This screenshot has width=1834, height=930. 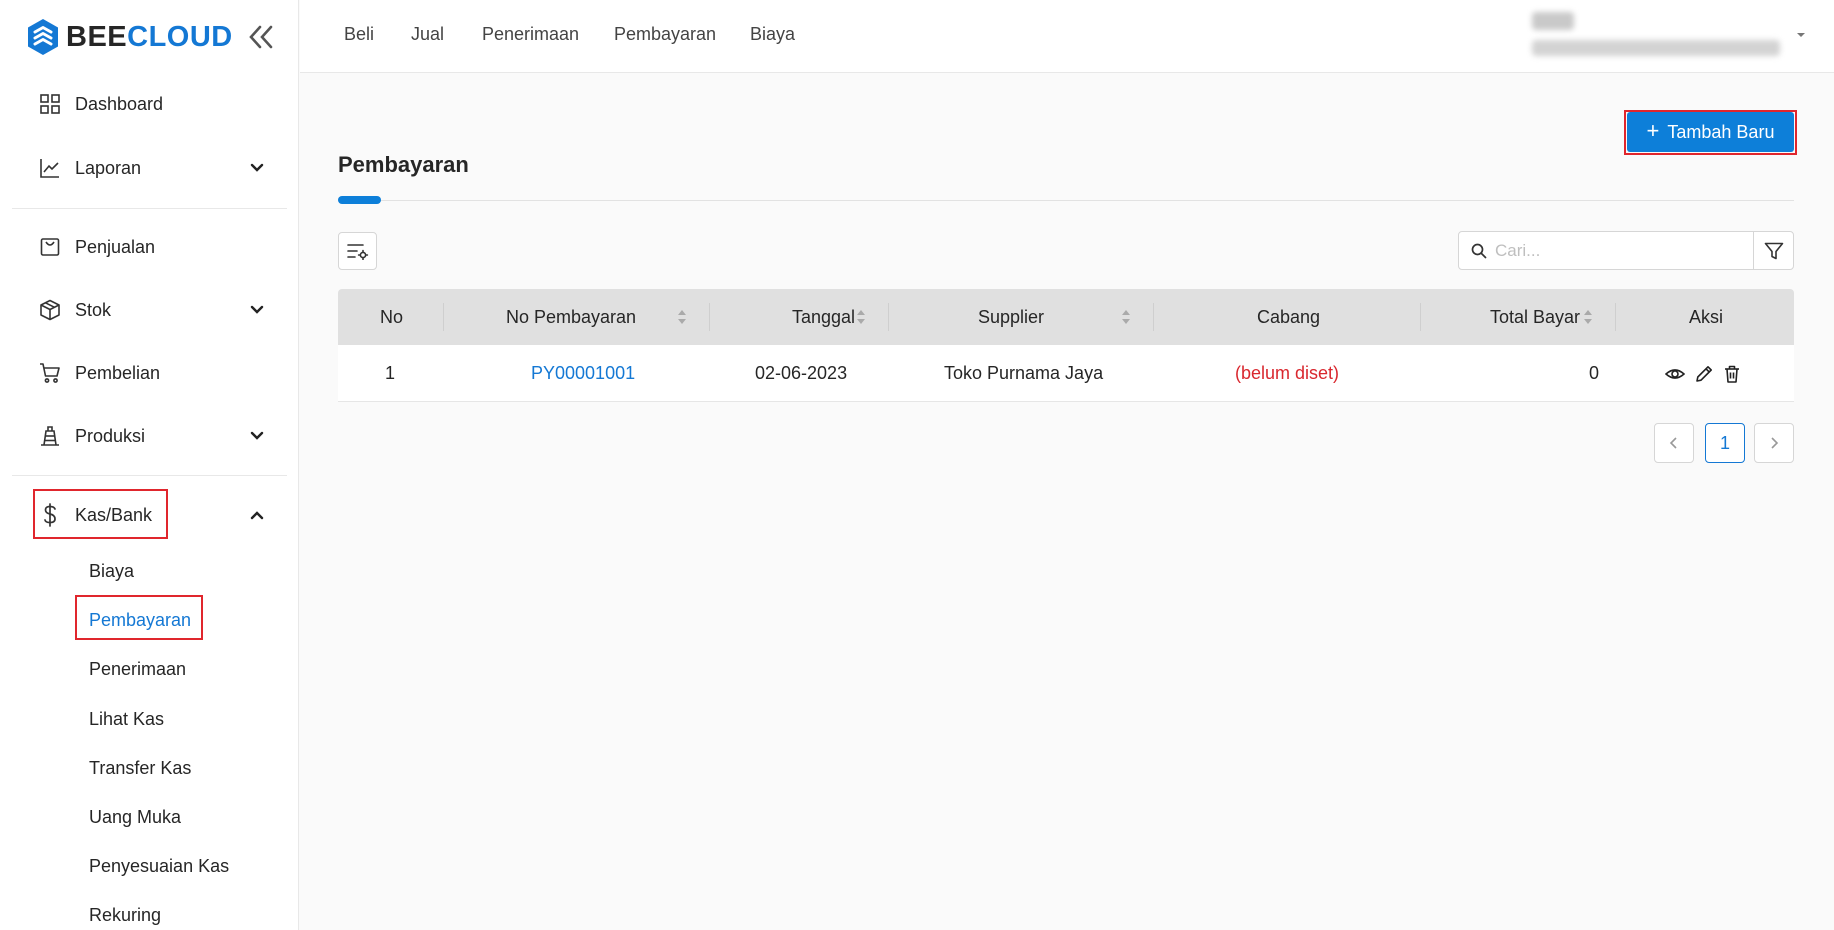 What do you see at coordinates (50, 310) in the screenshot?
I see `box-icon` at bounding box center [50, 310].